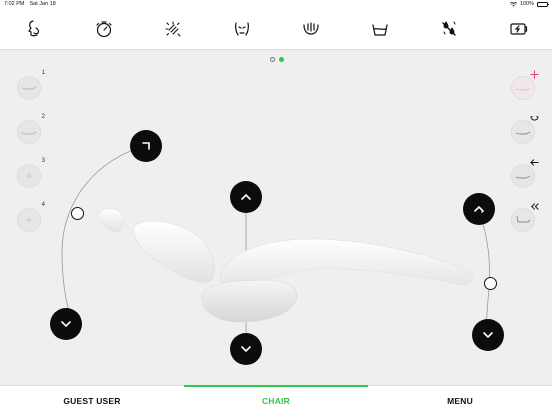 This screenshot has height=414, width=552. Describe the element at coordinates (110, 220) in the screenshot. I see `headrest` at that location.